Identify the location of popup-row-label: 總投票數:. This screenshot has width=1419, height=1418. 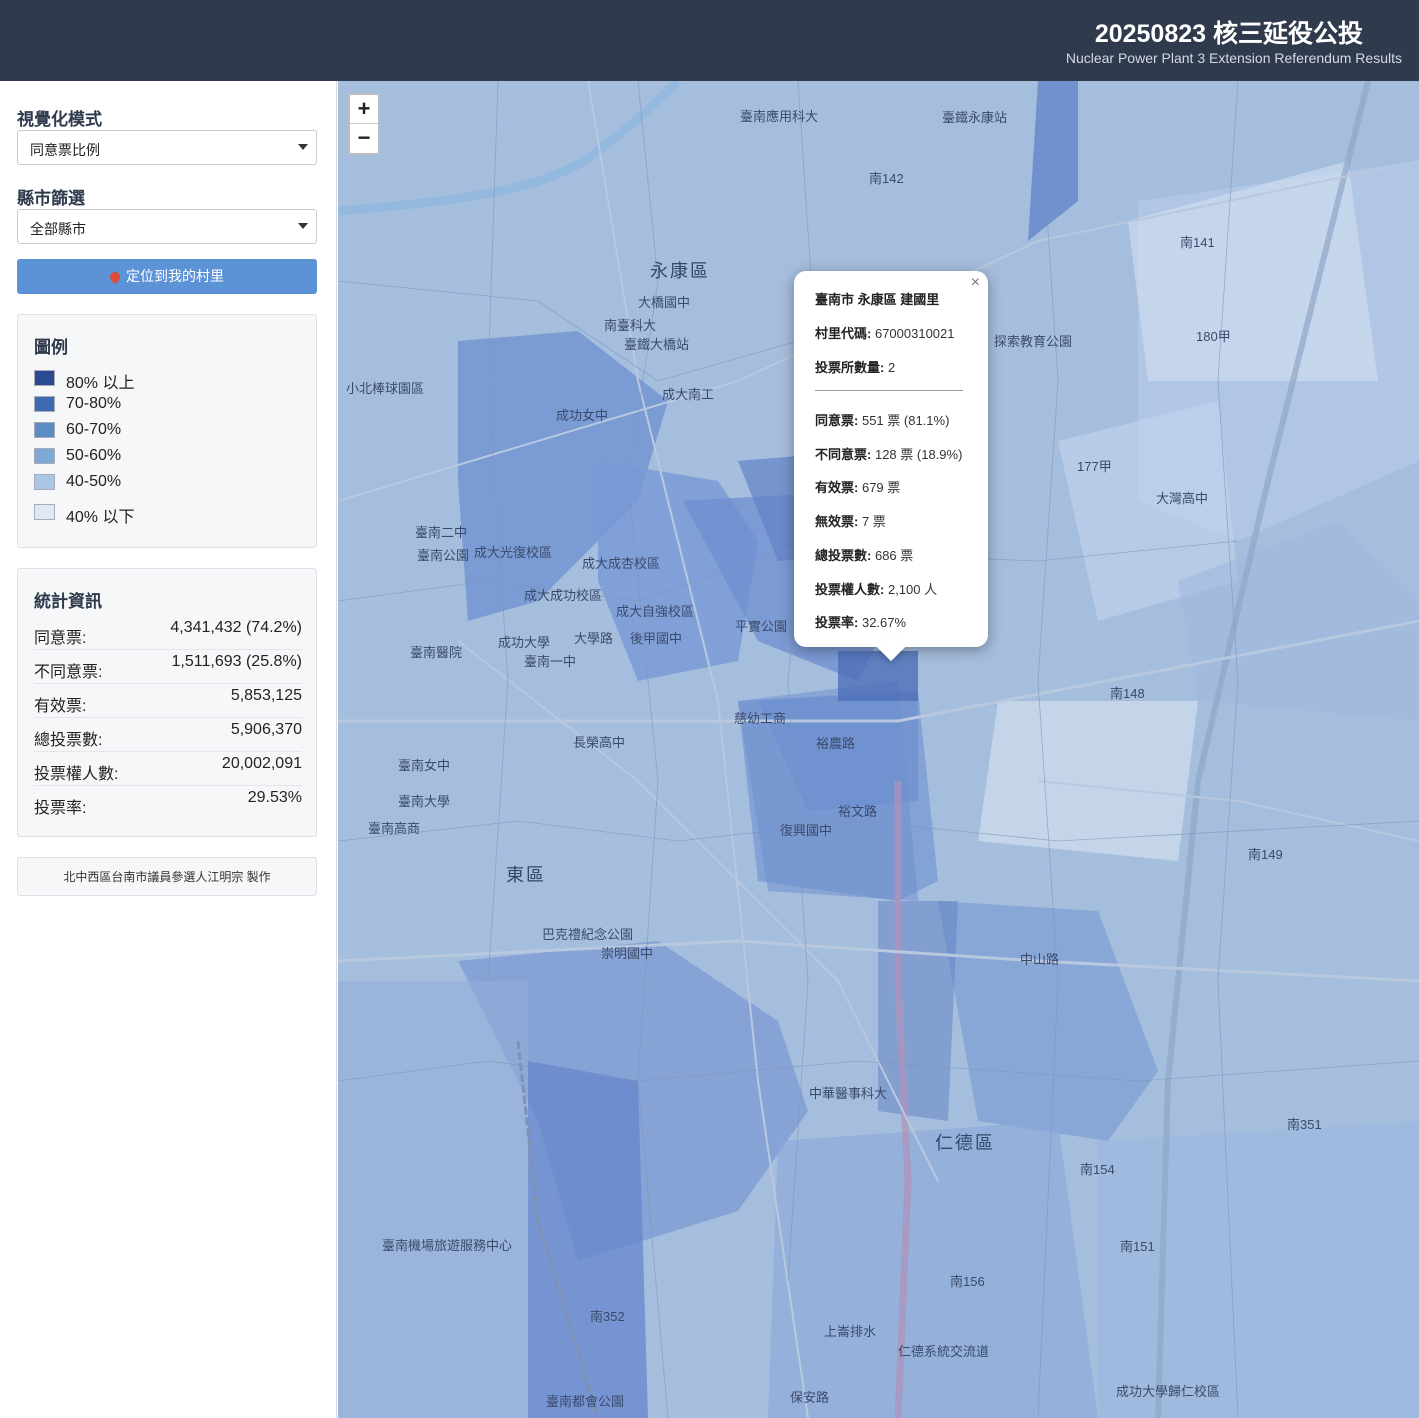
(843, 555).